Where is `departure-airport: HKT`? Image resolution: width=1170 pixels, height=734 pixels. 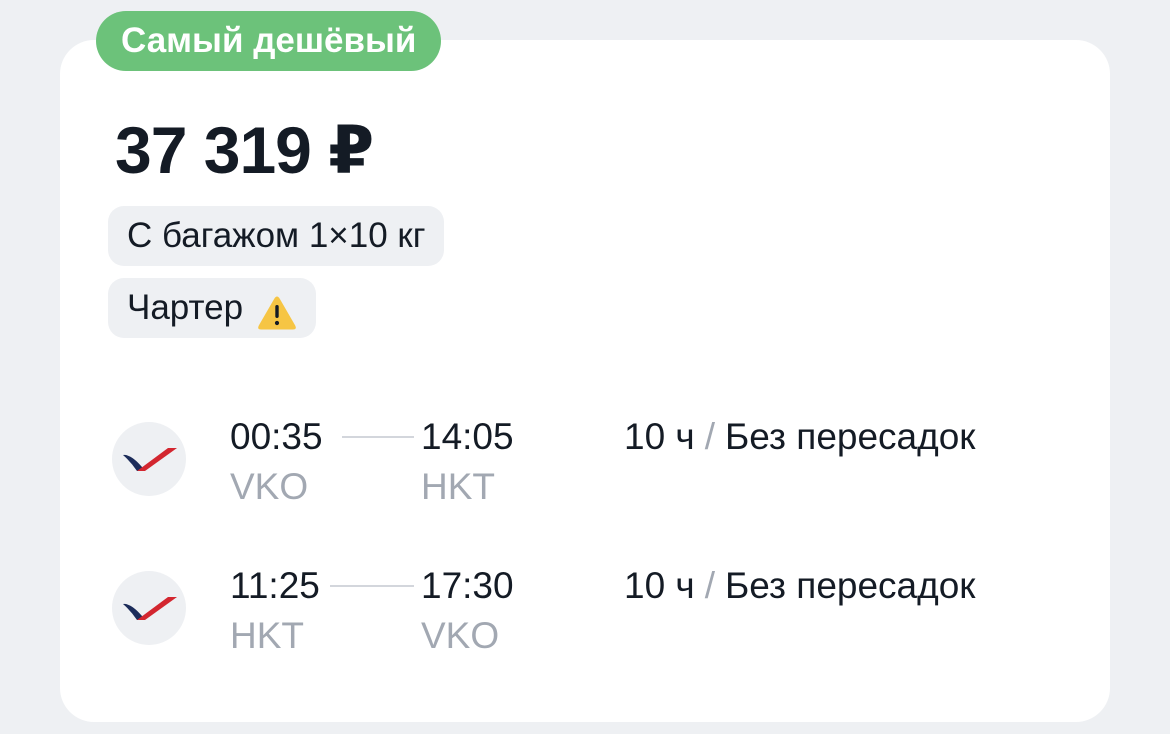
departure-airport: HKT is located at coordinates (267, 635).